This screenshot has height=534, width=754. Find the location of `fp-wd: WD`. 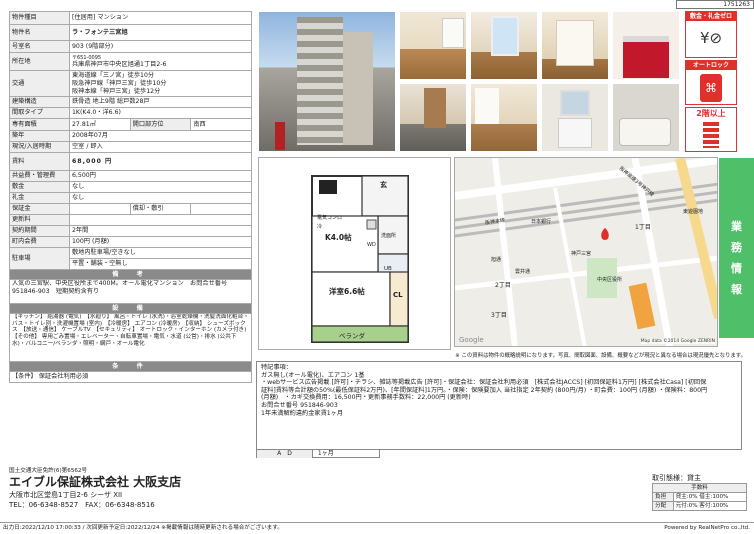

fp-wd: WD is located at coordinates (371, 245).